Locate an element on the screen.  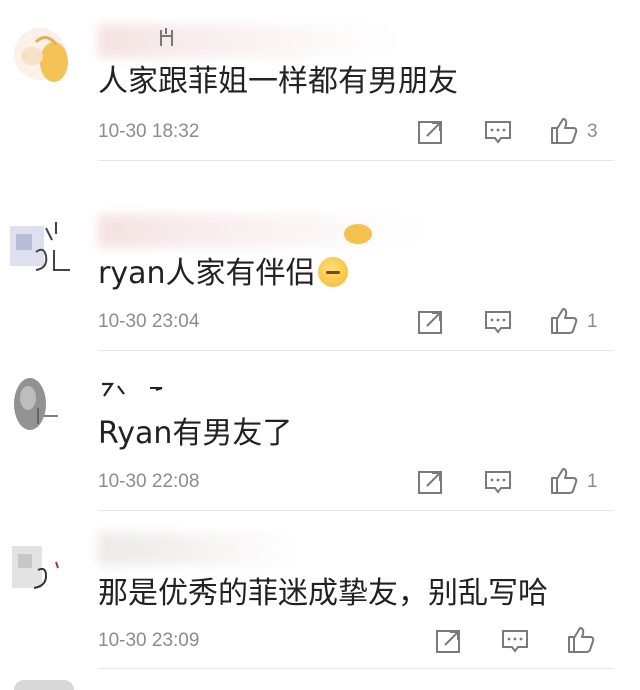
comment-time: 10-30 23:09 is located at coordinates (149, 640).